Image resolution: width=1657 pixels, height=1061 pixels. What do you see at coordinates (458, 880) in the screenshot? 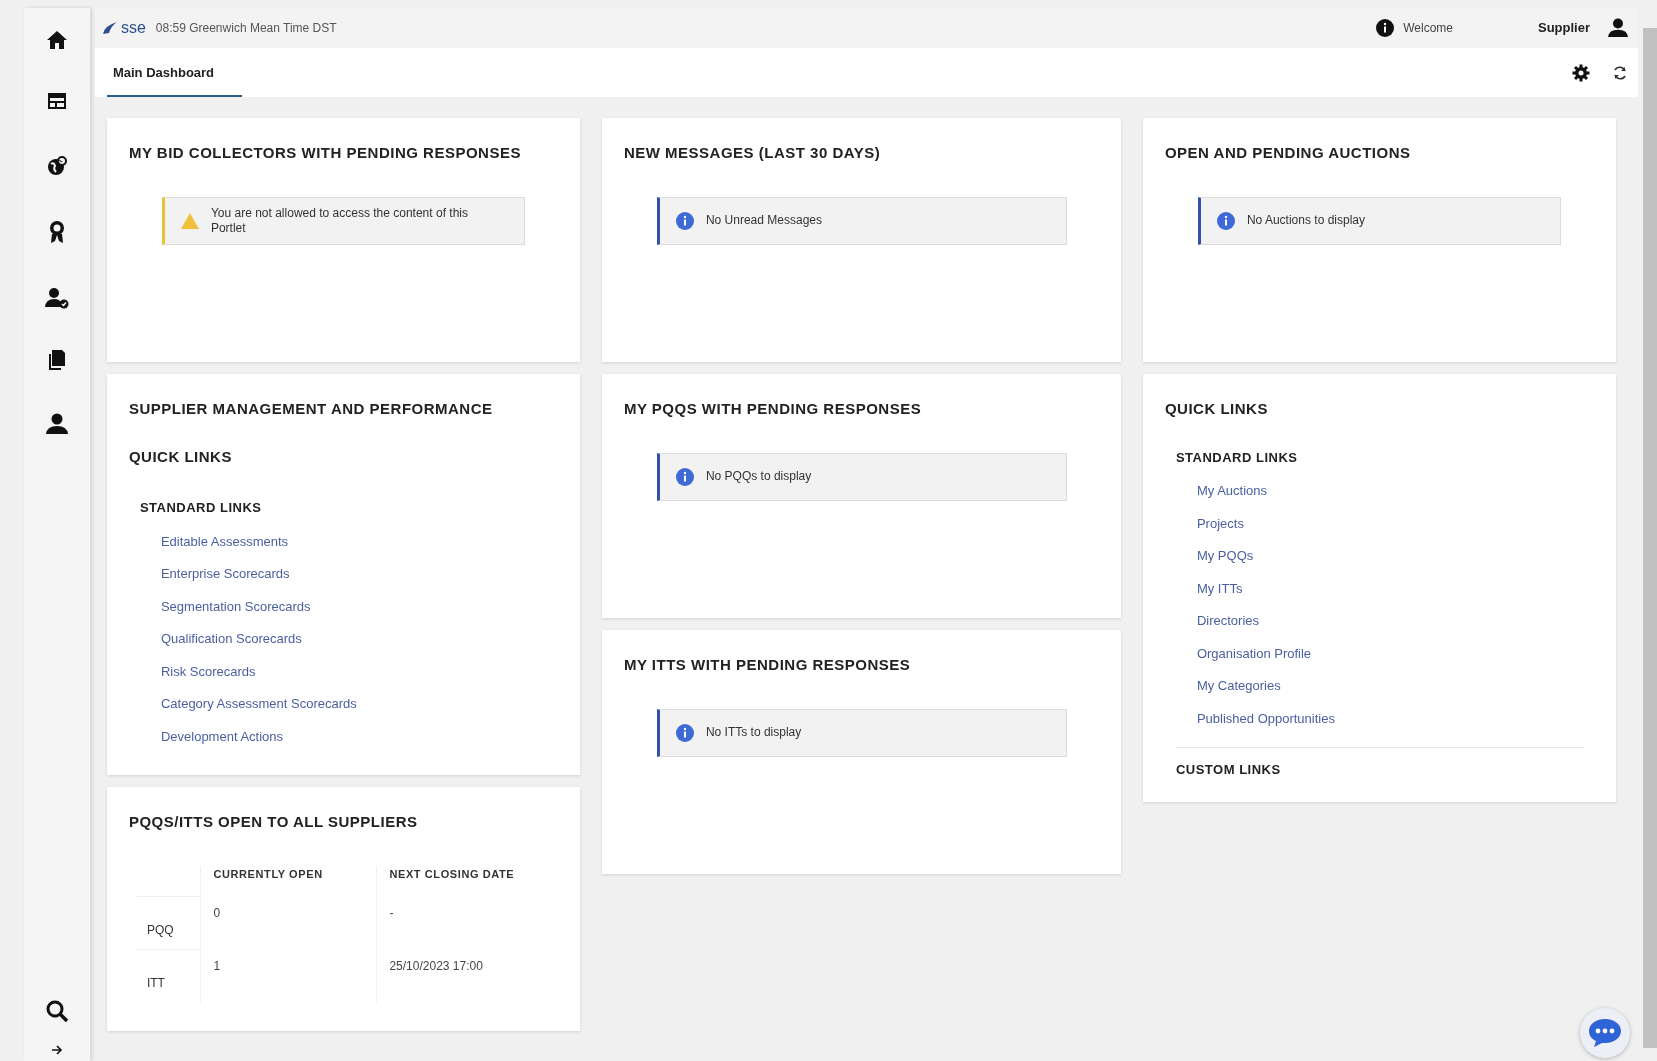
I see `column-header: NEXT CLOSING DATE` at bounding box center [458, 880].